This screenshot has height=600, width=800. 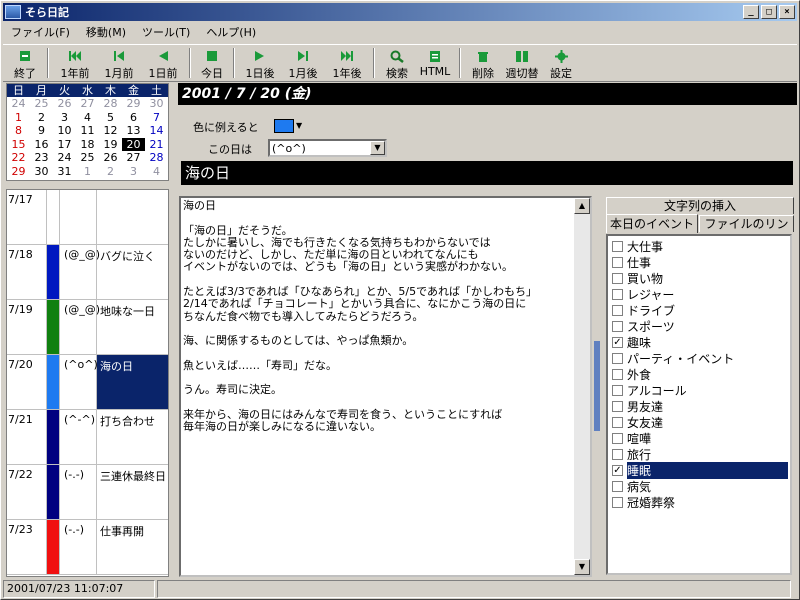 What do you see at coordinates (746, 231) in the screenshot?
I see `tab-file-link: ファイルのリンク` at bounding box center [746, 231].